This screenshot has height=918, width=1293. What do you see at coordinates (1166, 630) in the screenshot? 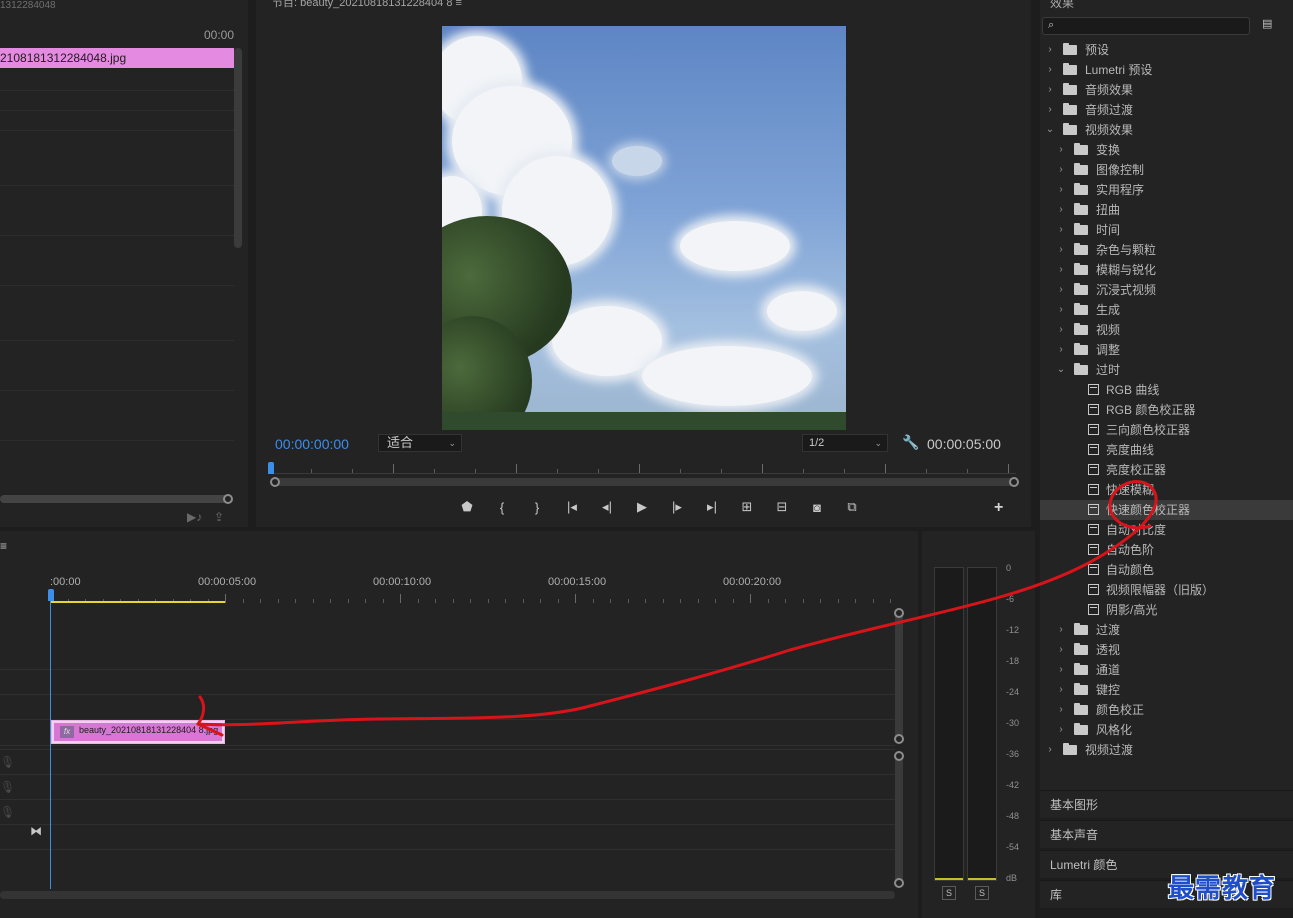
I see `effects-tree-item: › 过渡` at bounding box center [1166, 630].